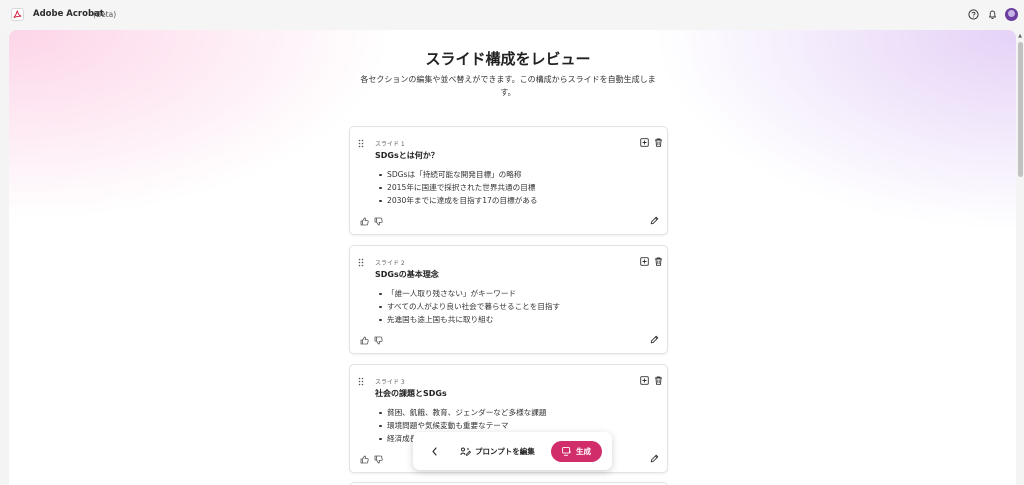  Describe the element at coordinates (462, 412) in the screenshot. I see `bullet-item: 貧困、飢餓、教育、ジェンダーなど多様な課題` at that location.